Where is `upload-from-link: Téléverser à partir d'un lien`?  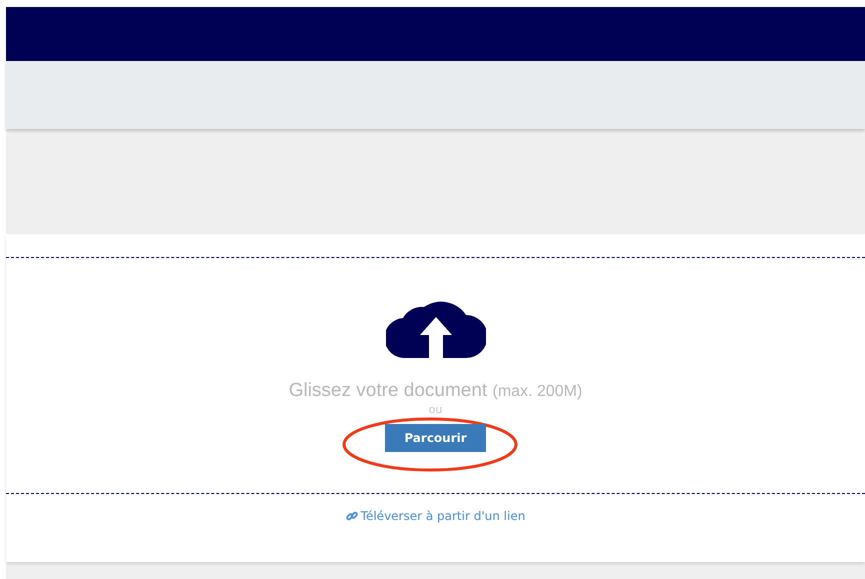 upload-from-link: Téléverser à partir d'un lien is located at coordinates (436, 516).